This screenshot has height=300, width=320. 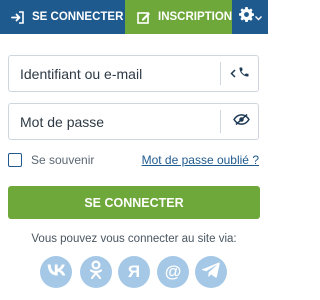 I want to click on edit-icon, so click(x=144, y=17).